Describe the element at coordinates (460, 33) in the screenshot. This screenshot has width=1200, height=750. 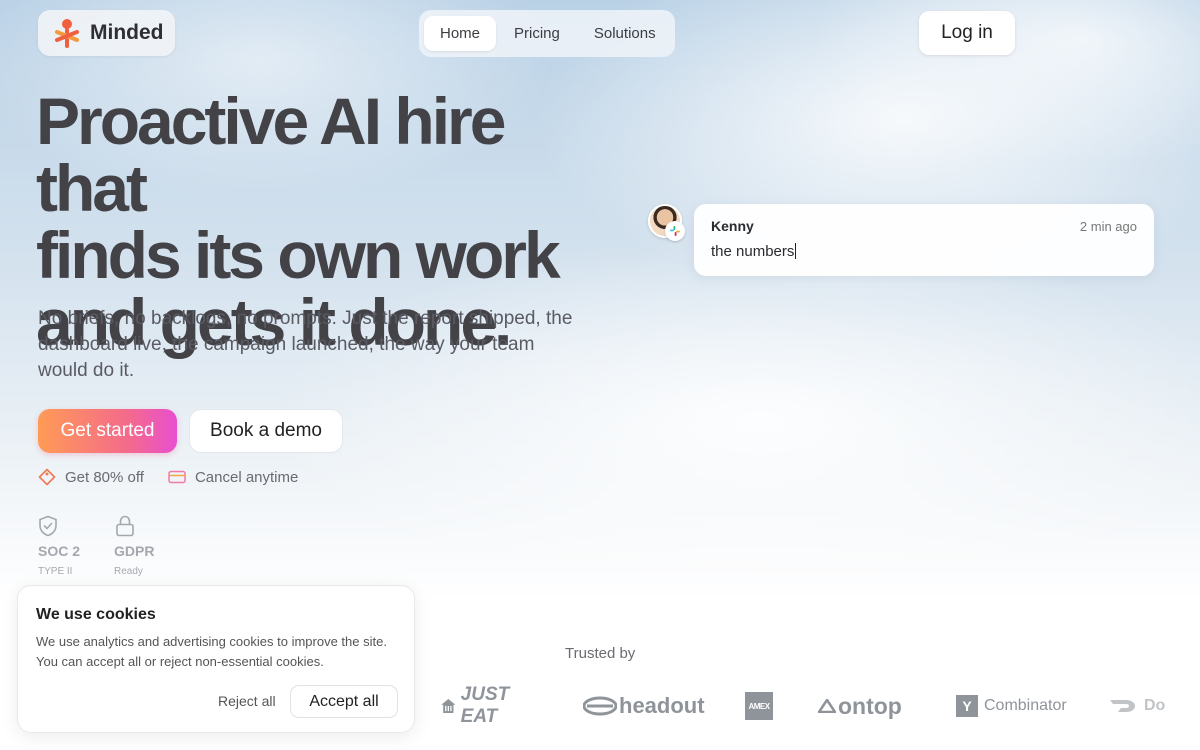
I see `nav-home: Home` at that location.